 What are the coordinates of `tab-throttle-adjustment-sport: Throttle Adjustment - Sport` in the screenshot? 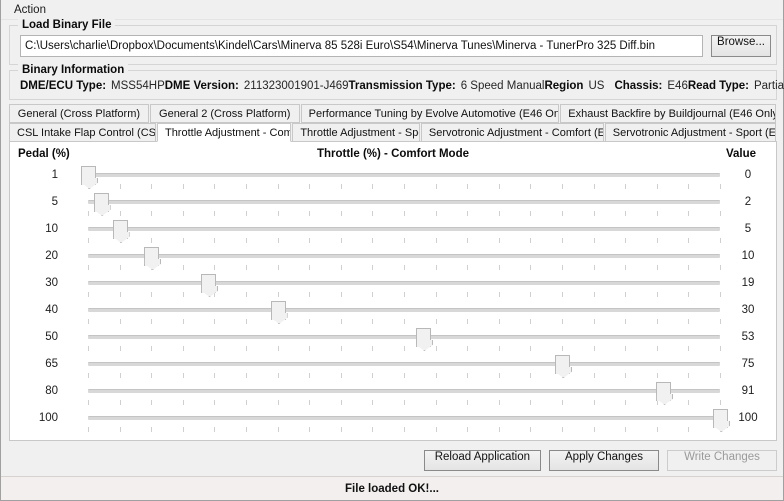 It's located at (356, 132).